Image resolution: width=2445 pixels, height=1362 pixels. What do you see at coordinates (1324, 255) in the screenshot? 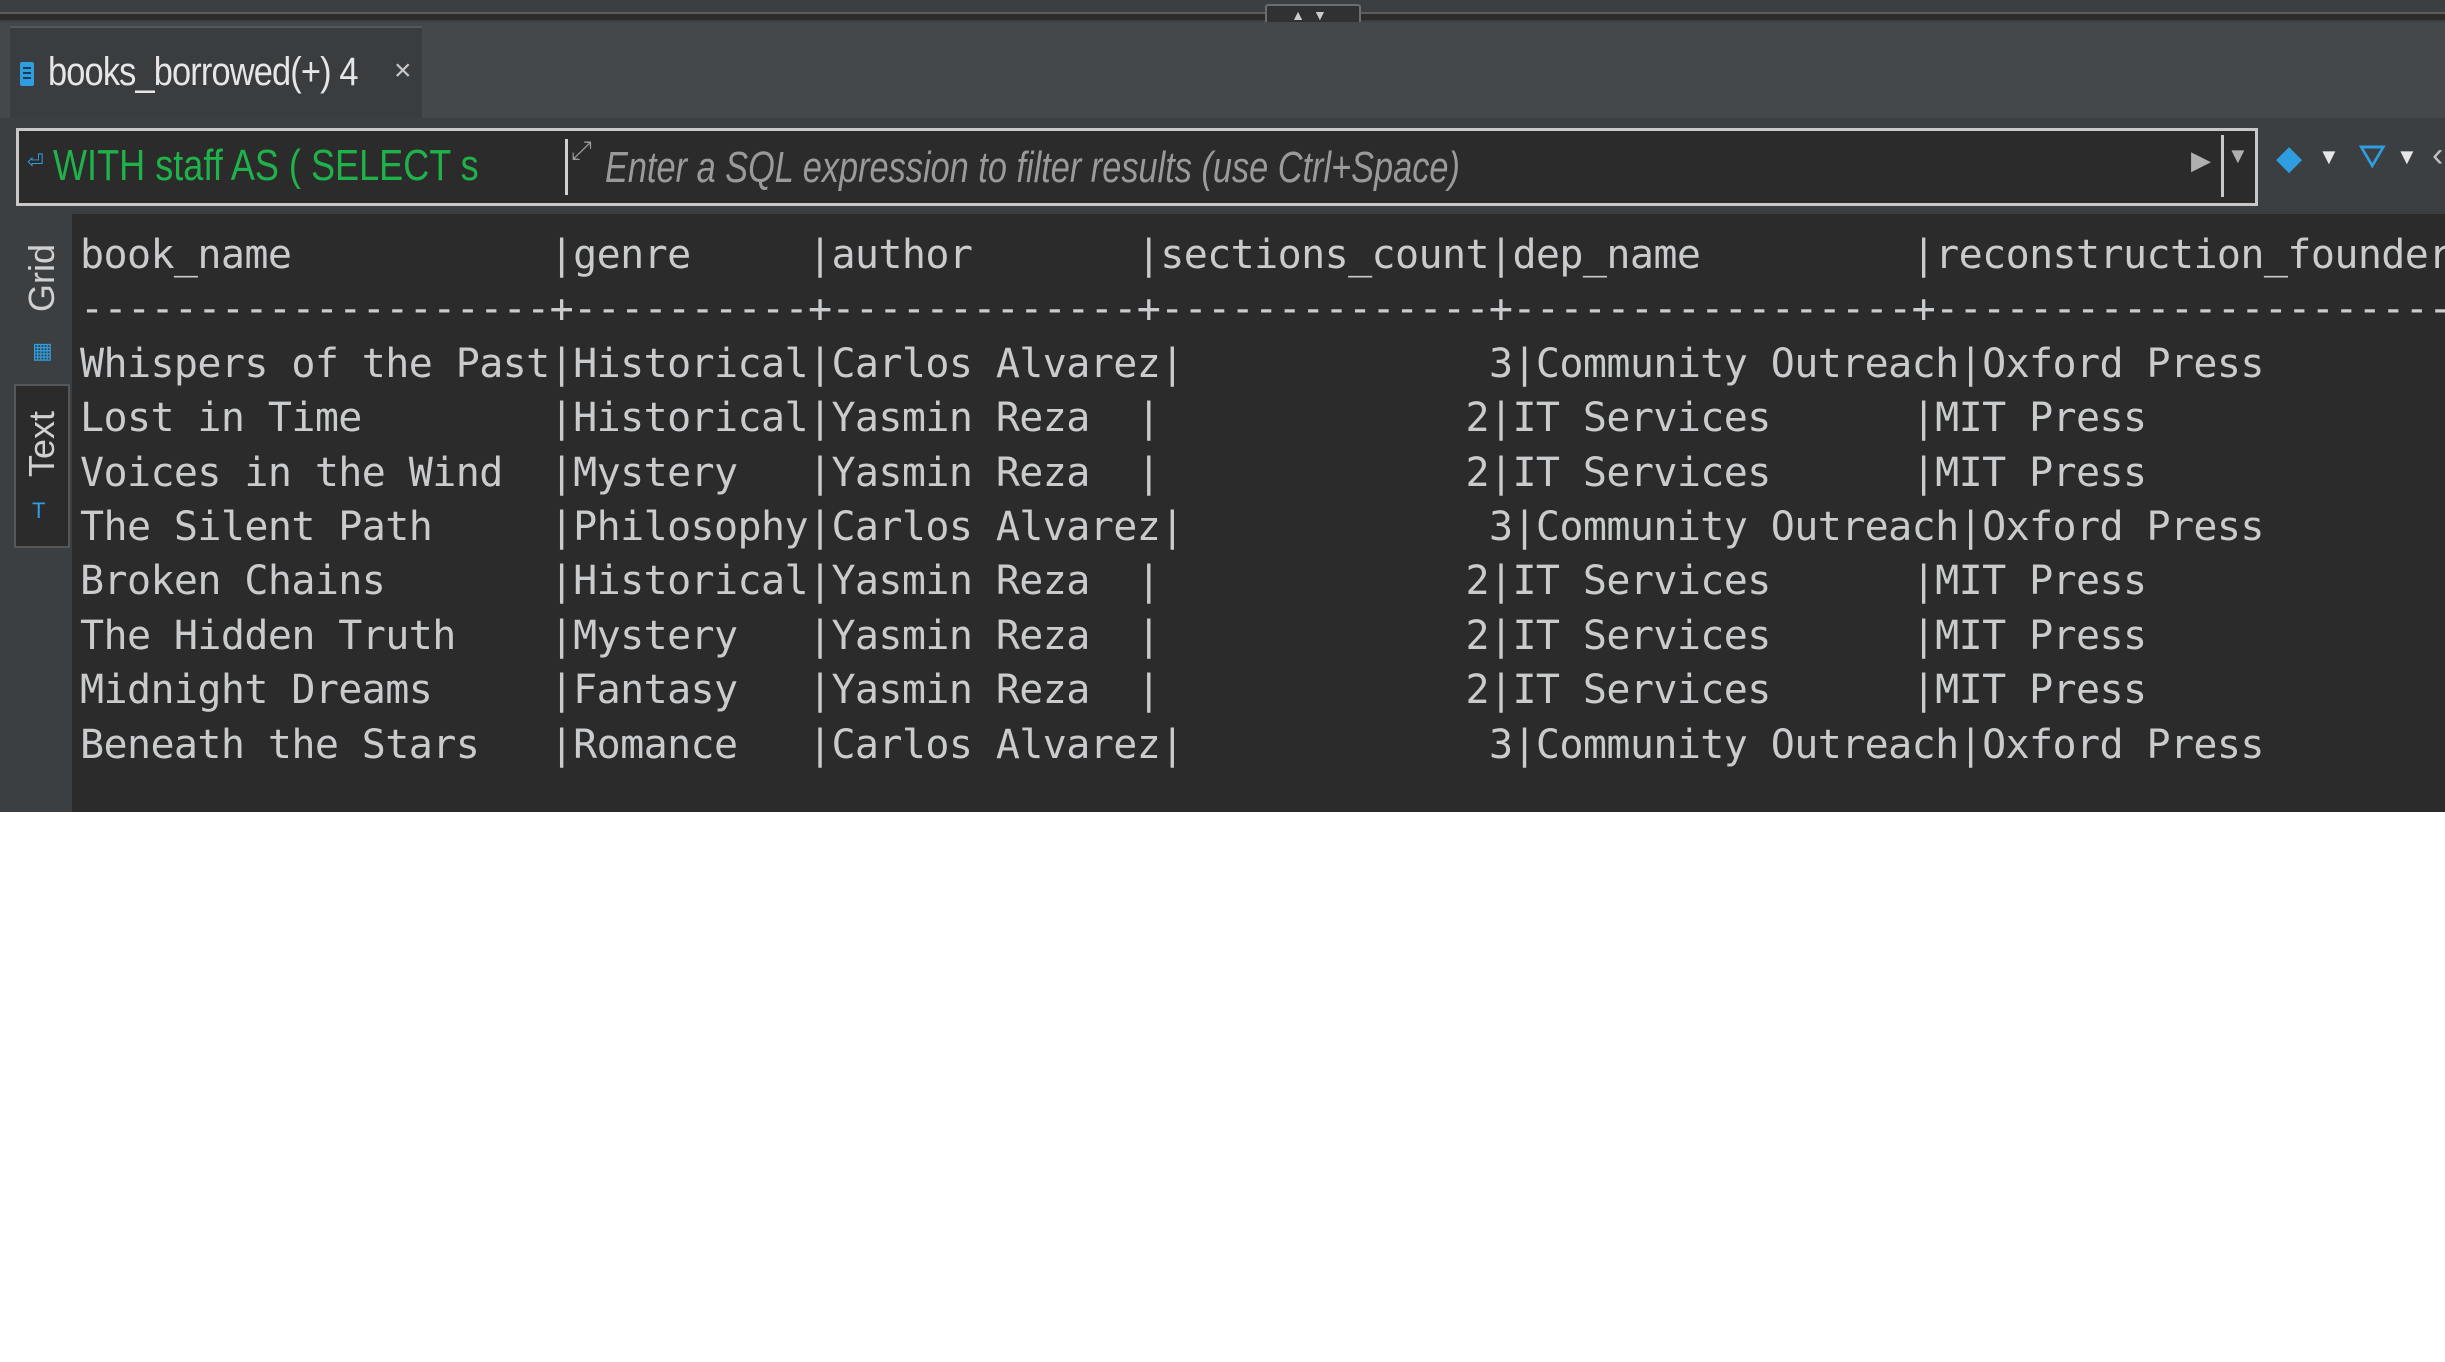
I see `column-header: sections_count` at bounding box center [1324, 255].